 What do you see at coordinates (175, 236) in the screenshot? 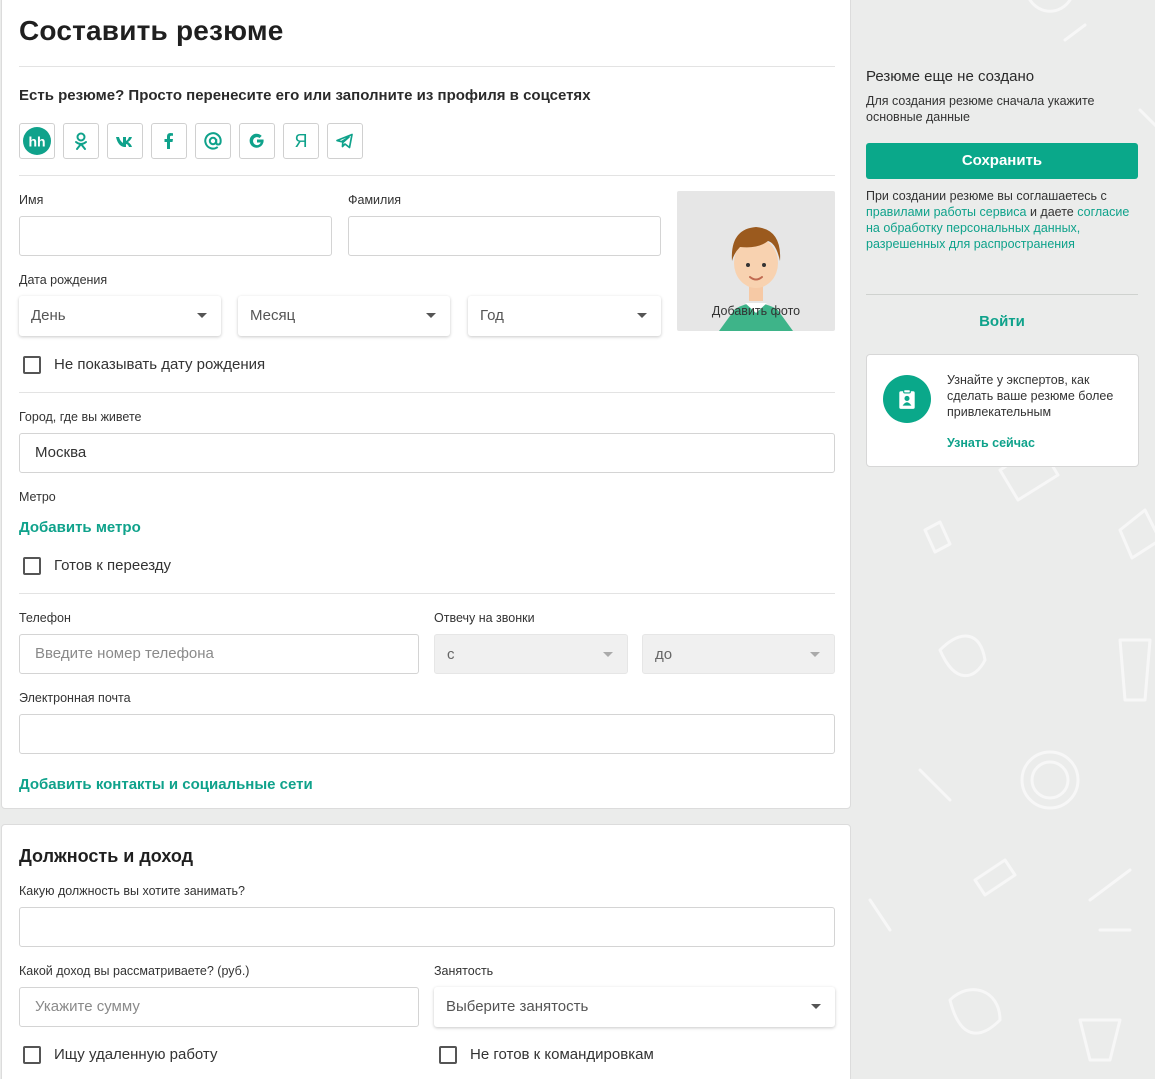
I see `first-name-input` at bounding box center [175, 236].